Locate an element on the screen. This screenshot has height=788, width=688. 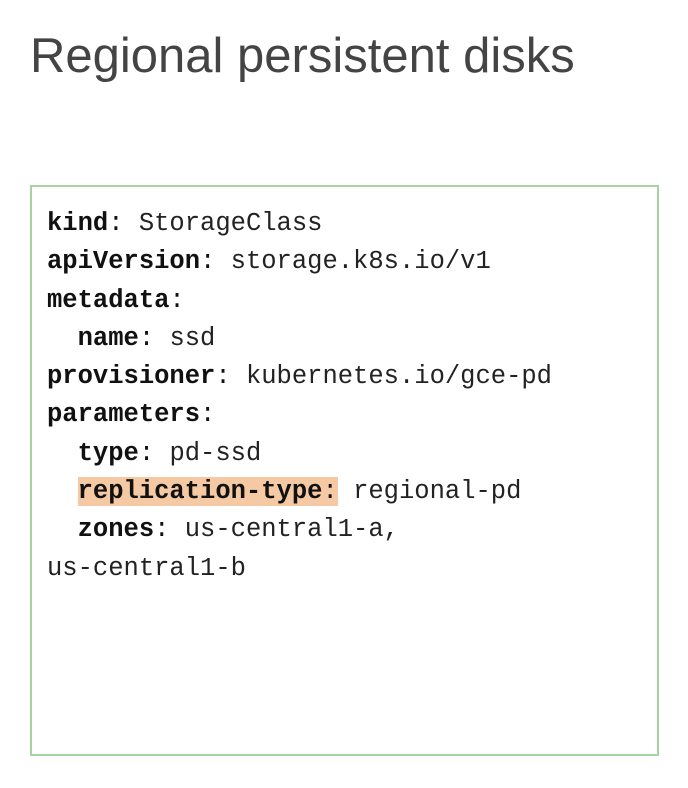
yaml-key: name is located at coordinates (108, 338).